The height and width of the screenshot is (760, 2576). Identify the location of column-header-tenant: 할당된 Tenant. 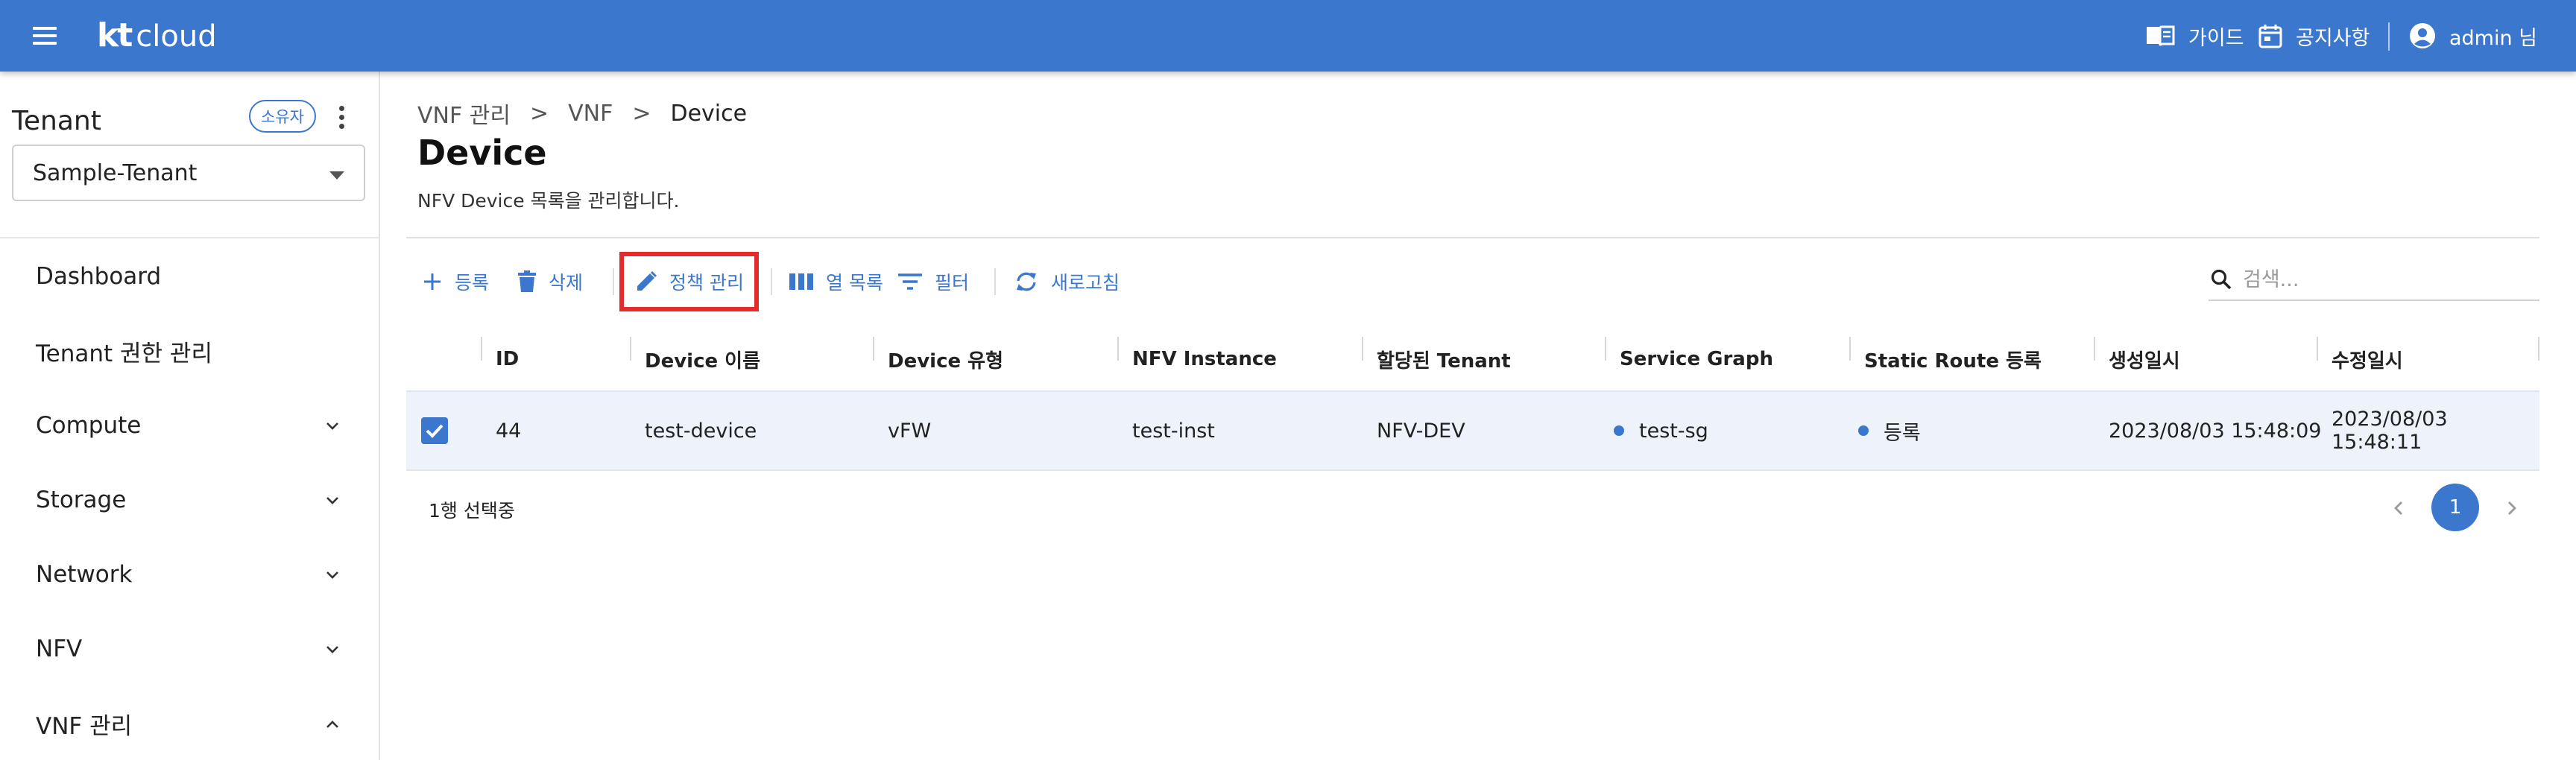
(1444, 359).